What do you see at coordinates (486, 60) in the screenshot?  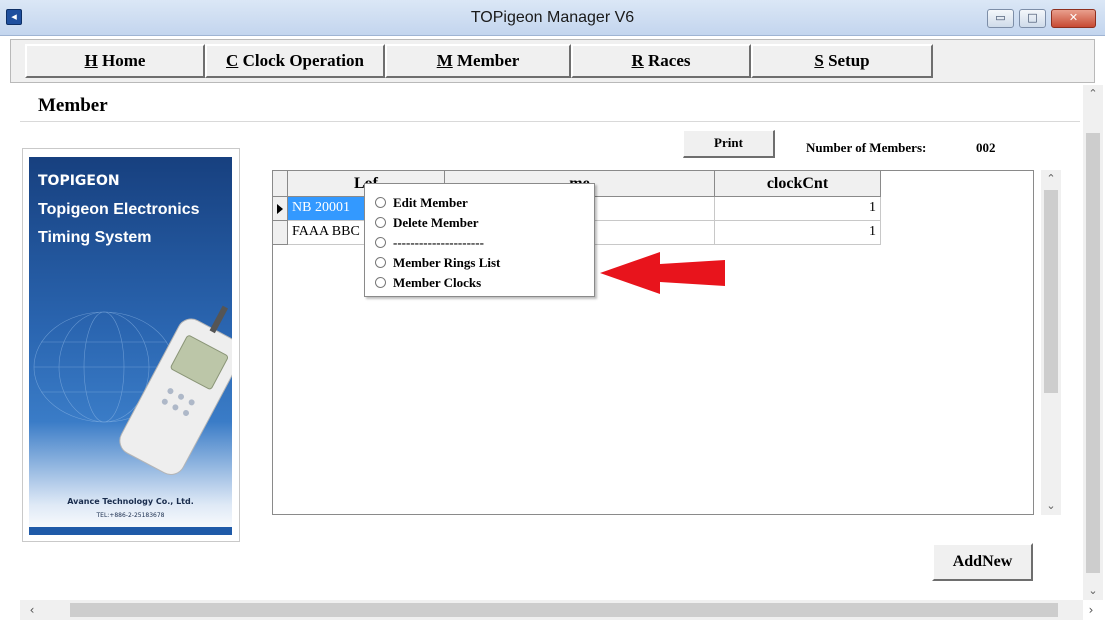 I see `menu-member-label: Member` at bounding box center [486, 60].